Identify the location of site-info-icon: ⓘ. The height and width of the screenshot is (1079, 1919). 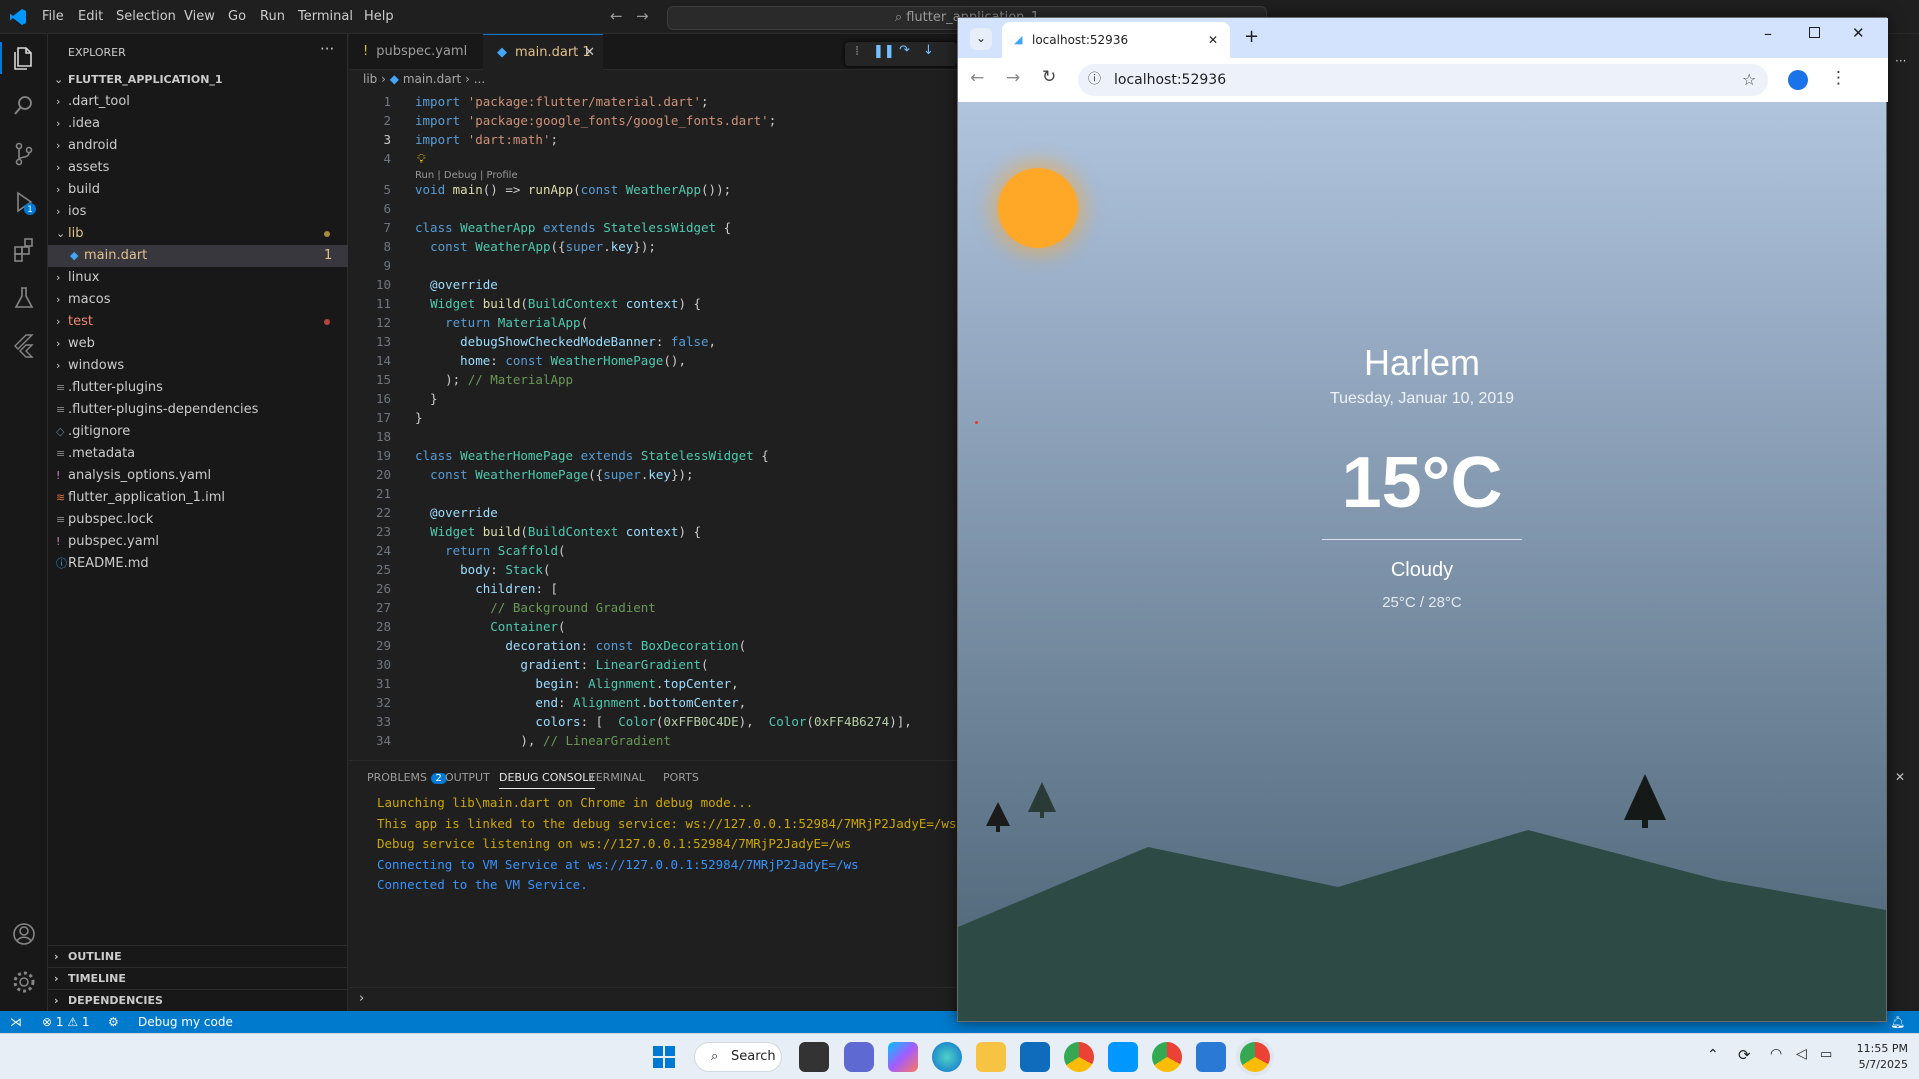
(1094, 80).